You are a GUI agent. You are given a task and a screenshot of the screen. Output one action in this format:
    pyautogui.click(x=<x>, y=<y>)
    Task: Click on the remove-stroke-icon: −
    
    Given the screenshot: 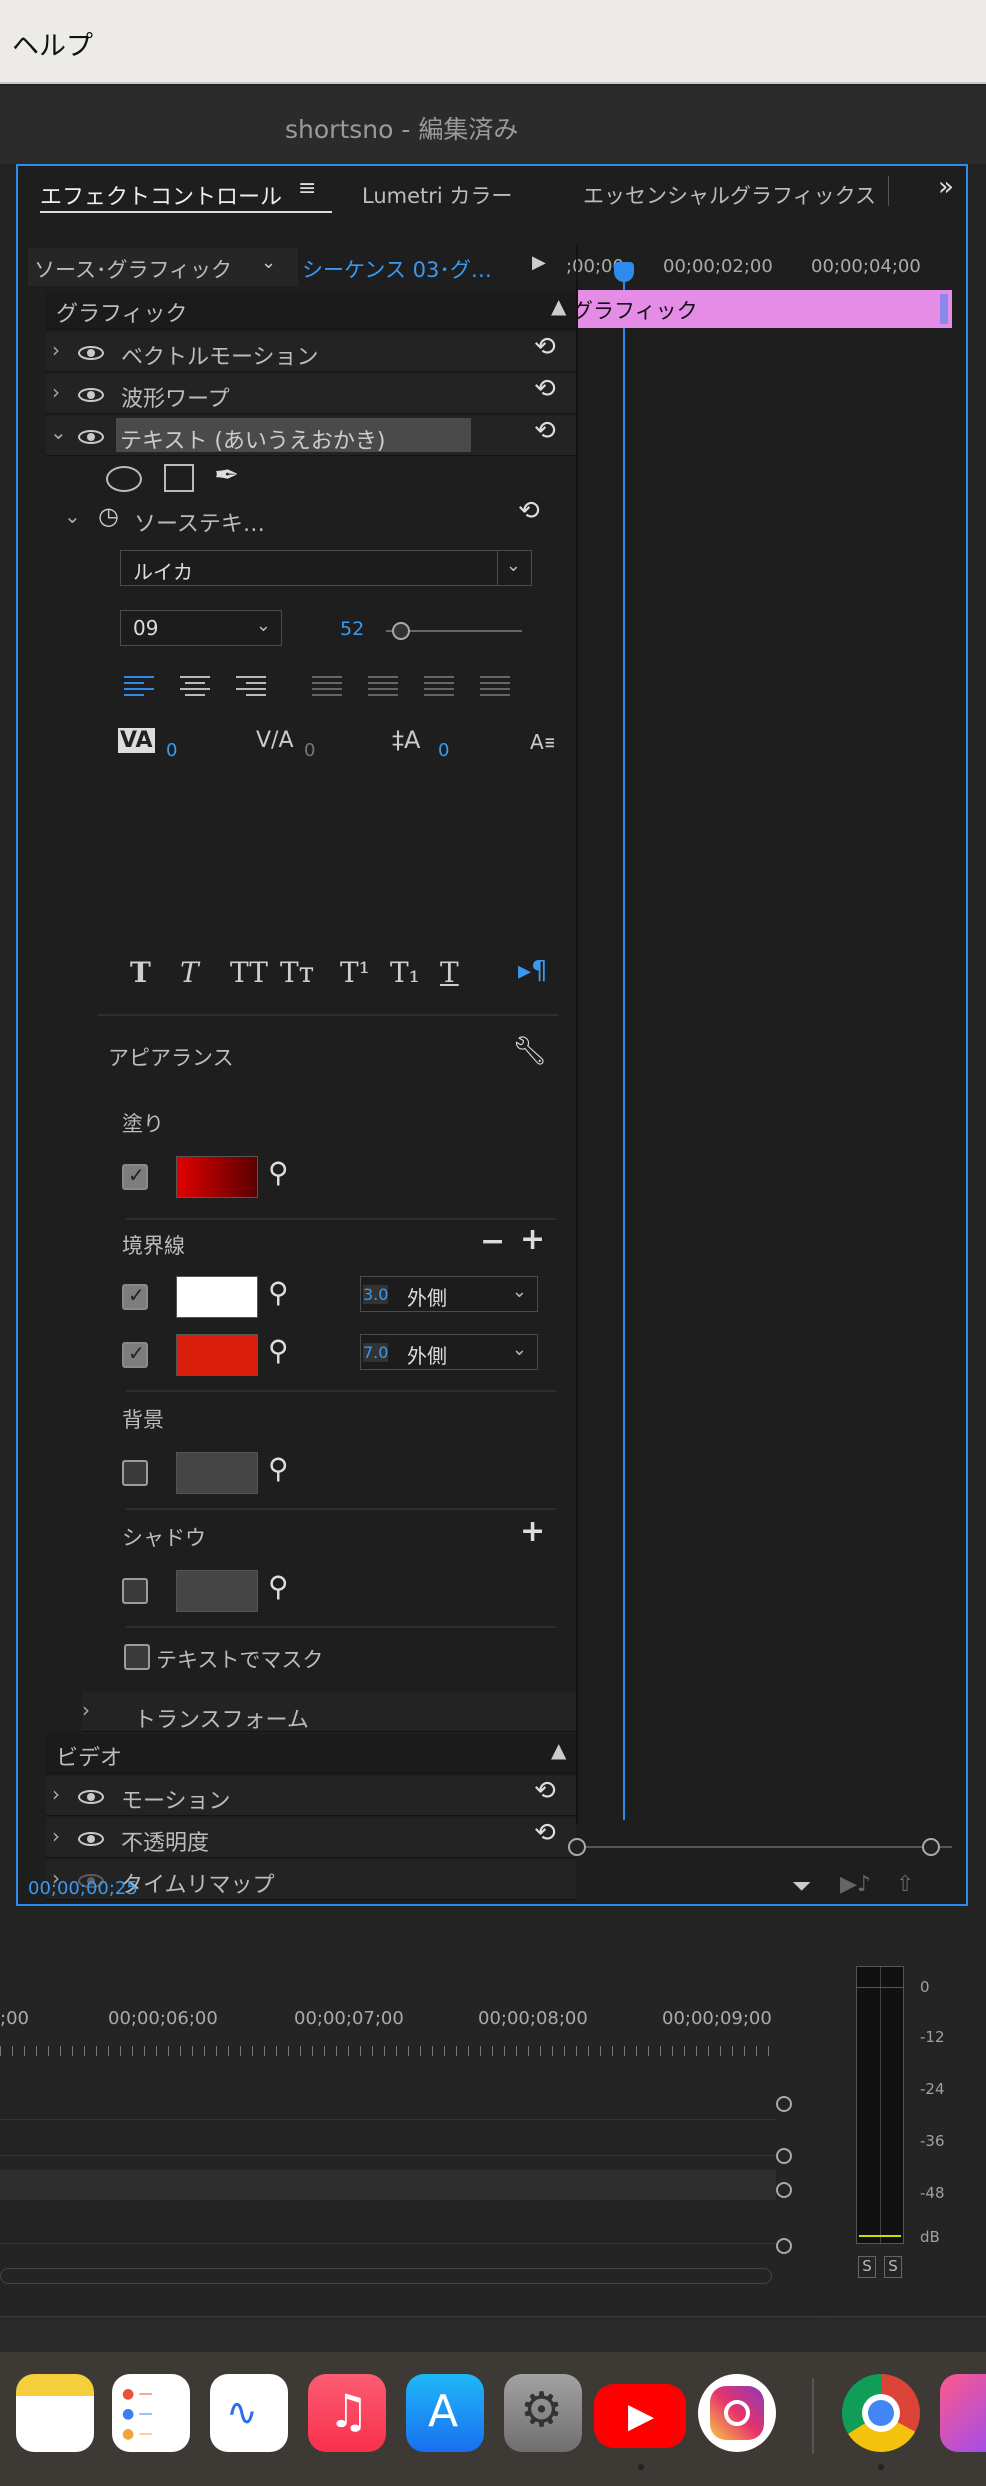 What is the action you would take?
    pyautogui.click(x=492, y=1241)
    